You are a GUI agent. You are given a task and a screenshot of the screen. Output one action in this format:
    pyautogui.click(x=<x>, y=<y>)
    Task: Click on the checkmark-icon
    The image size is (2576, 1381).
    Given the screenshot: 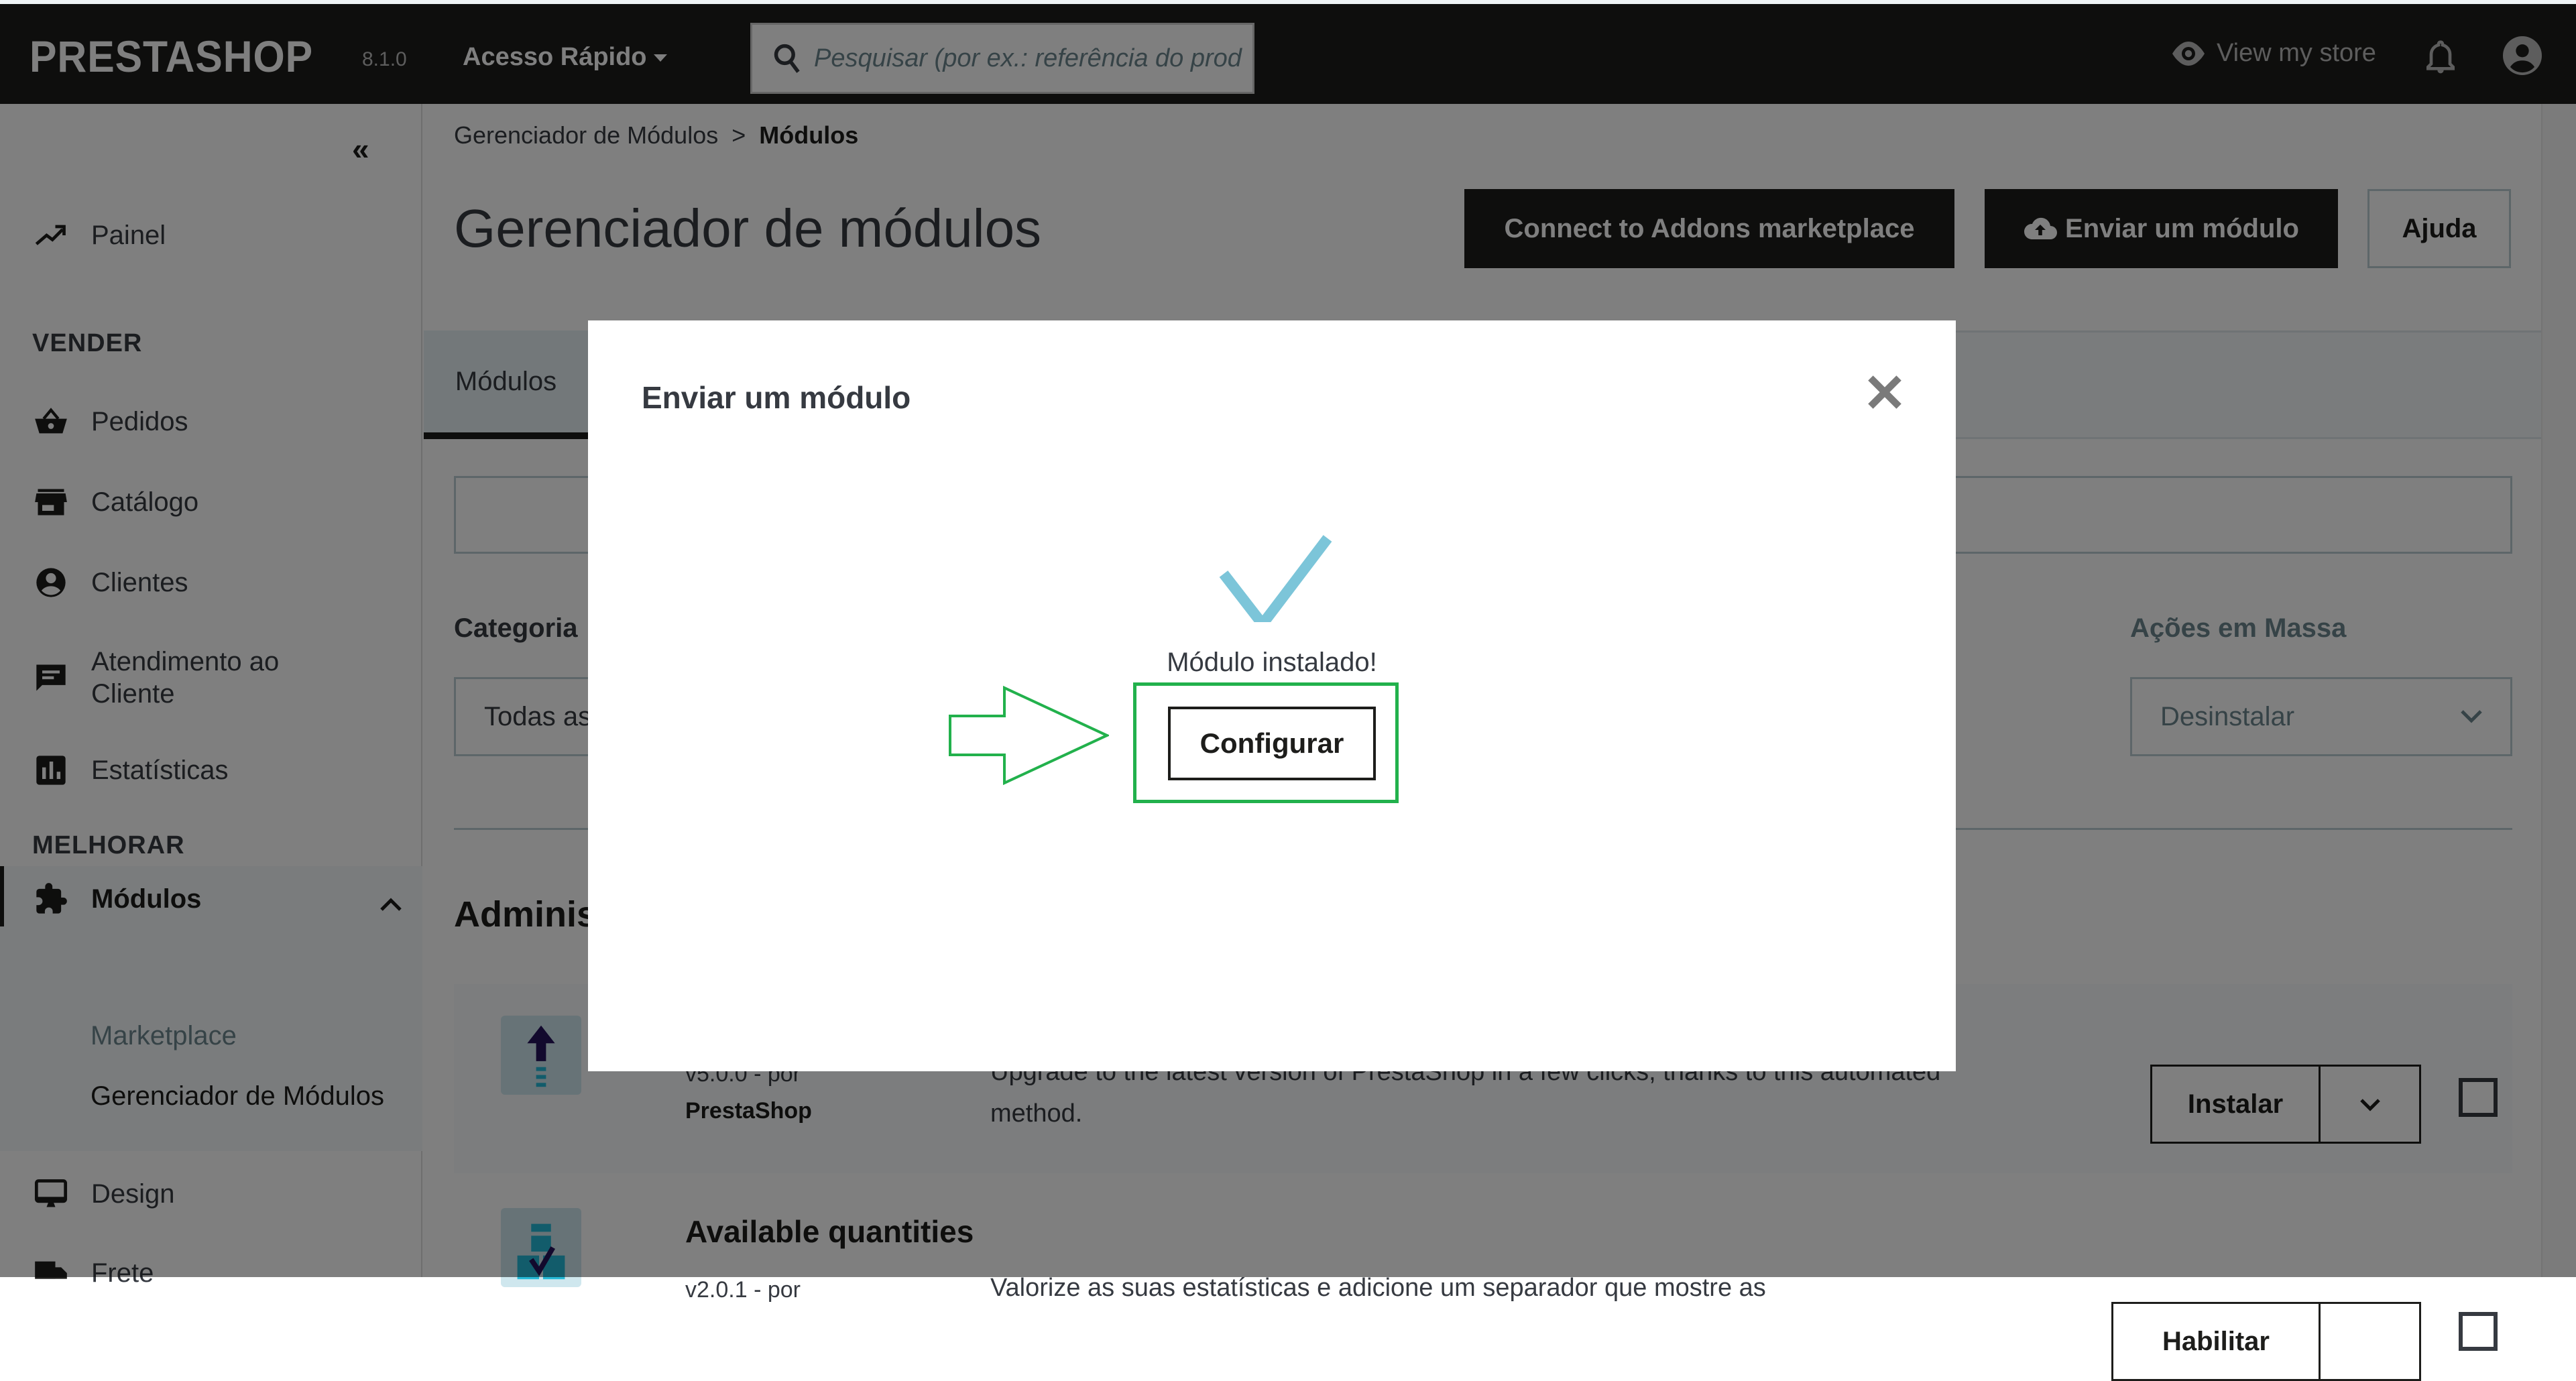 What is the action you would take?
    pyautogui.click(x=1275, y=578)
    